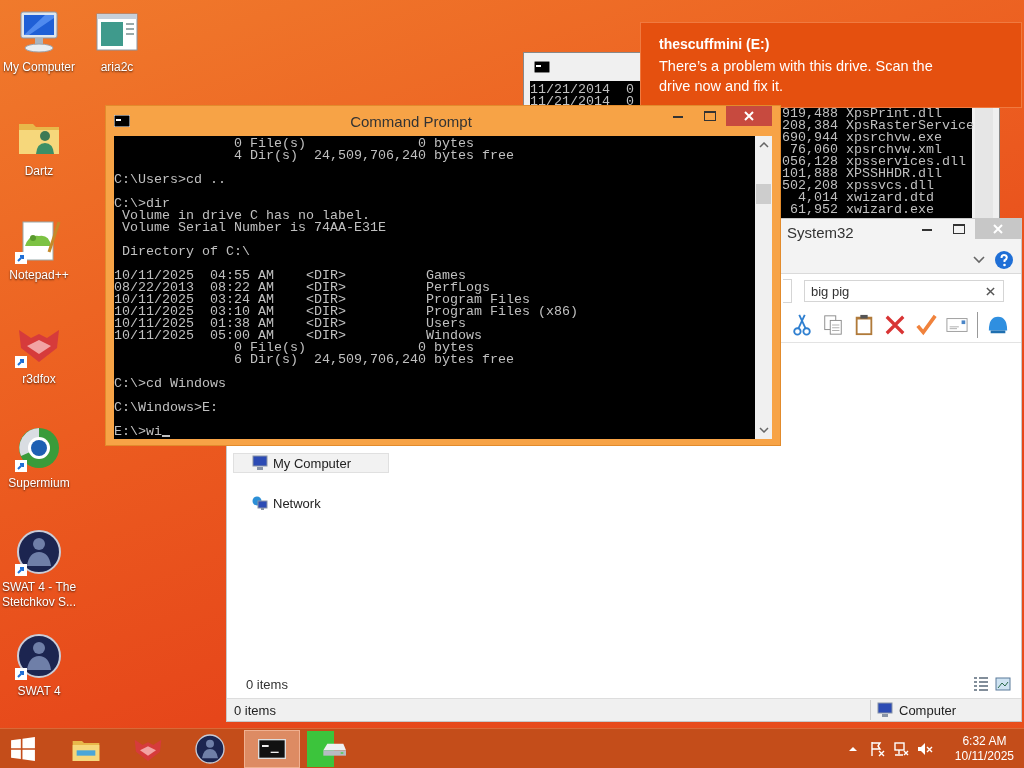 The width and height of the screenshot is (1024, 768). Describe the element at coordinates (861, 114) in the screenshot. I see `console-line: 919,488 XpsPrint.dll` at that location.